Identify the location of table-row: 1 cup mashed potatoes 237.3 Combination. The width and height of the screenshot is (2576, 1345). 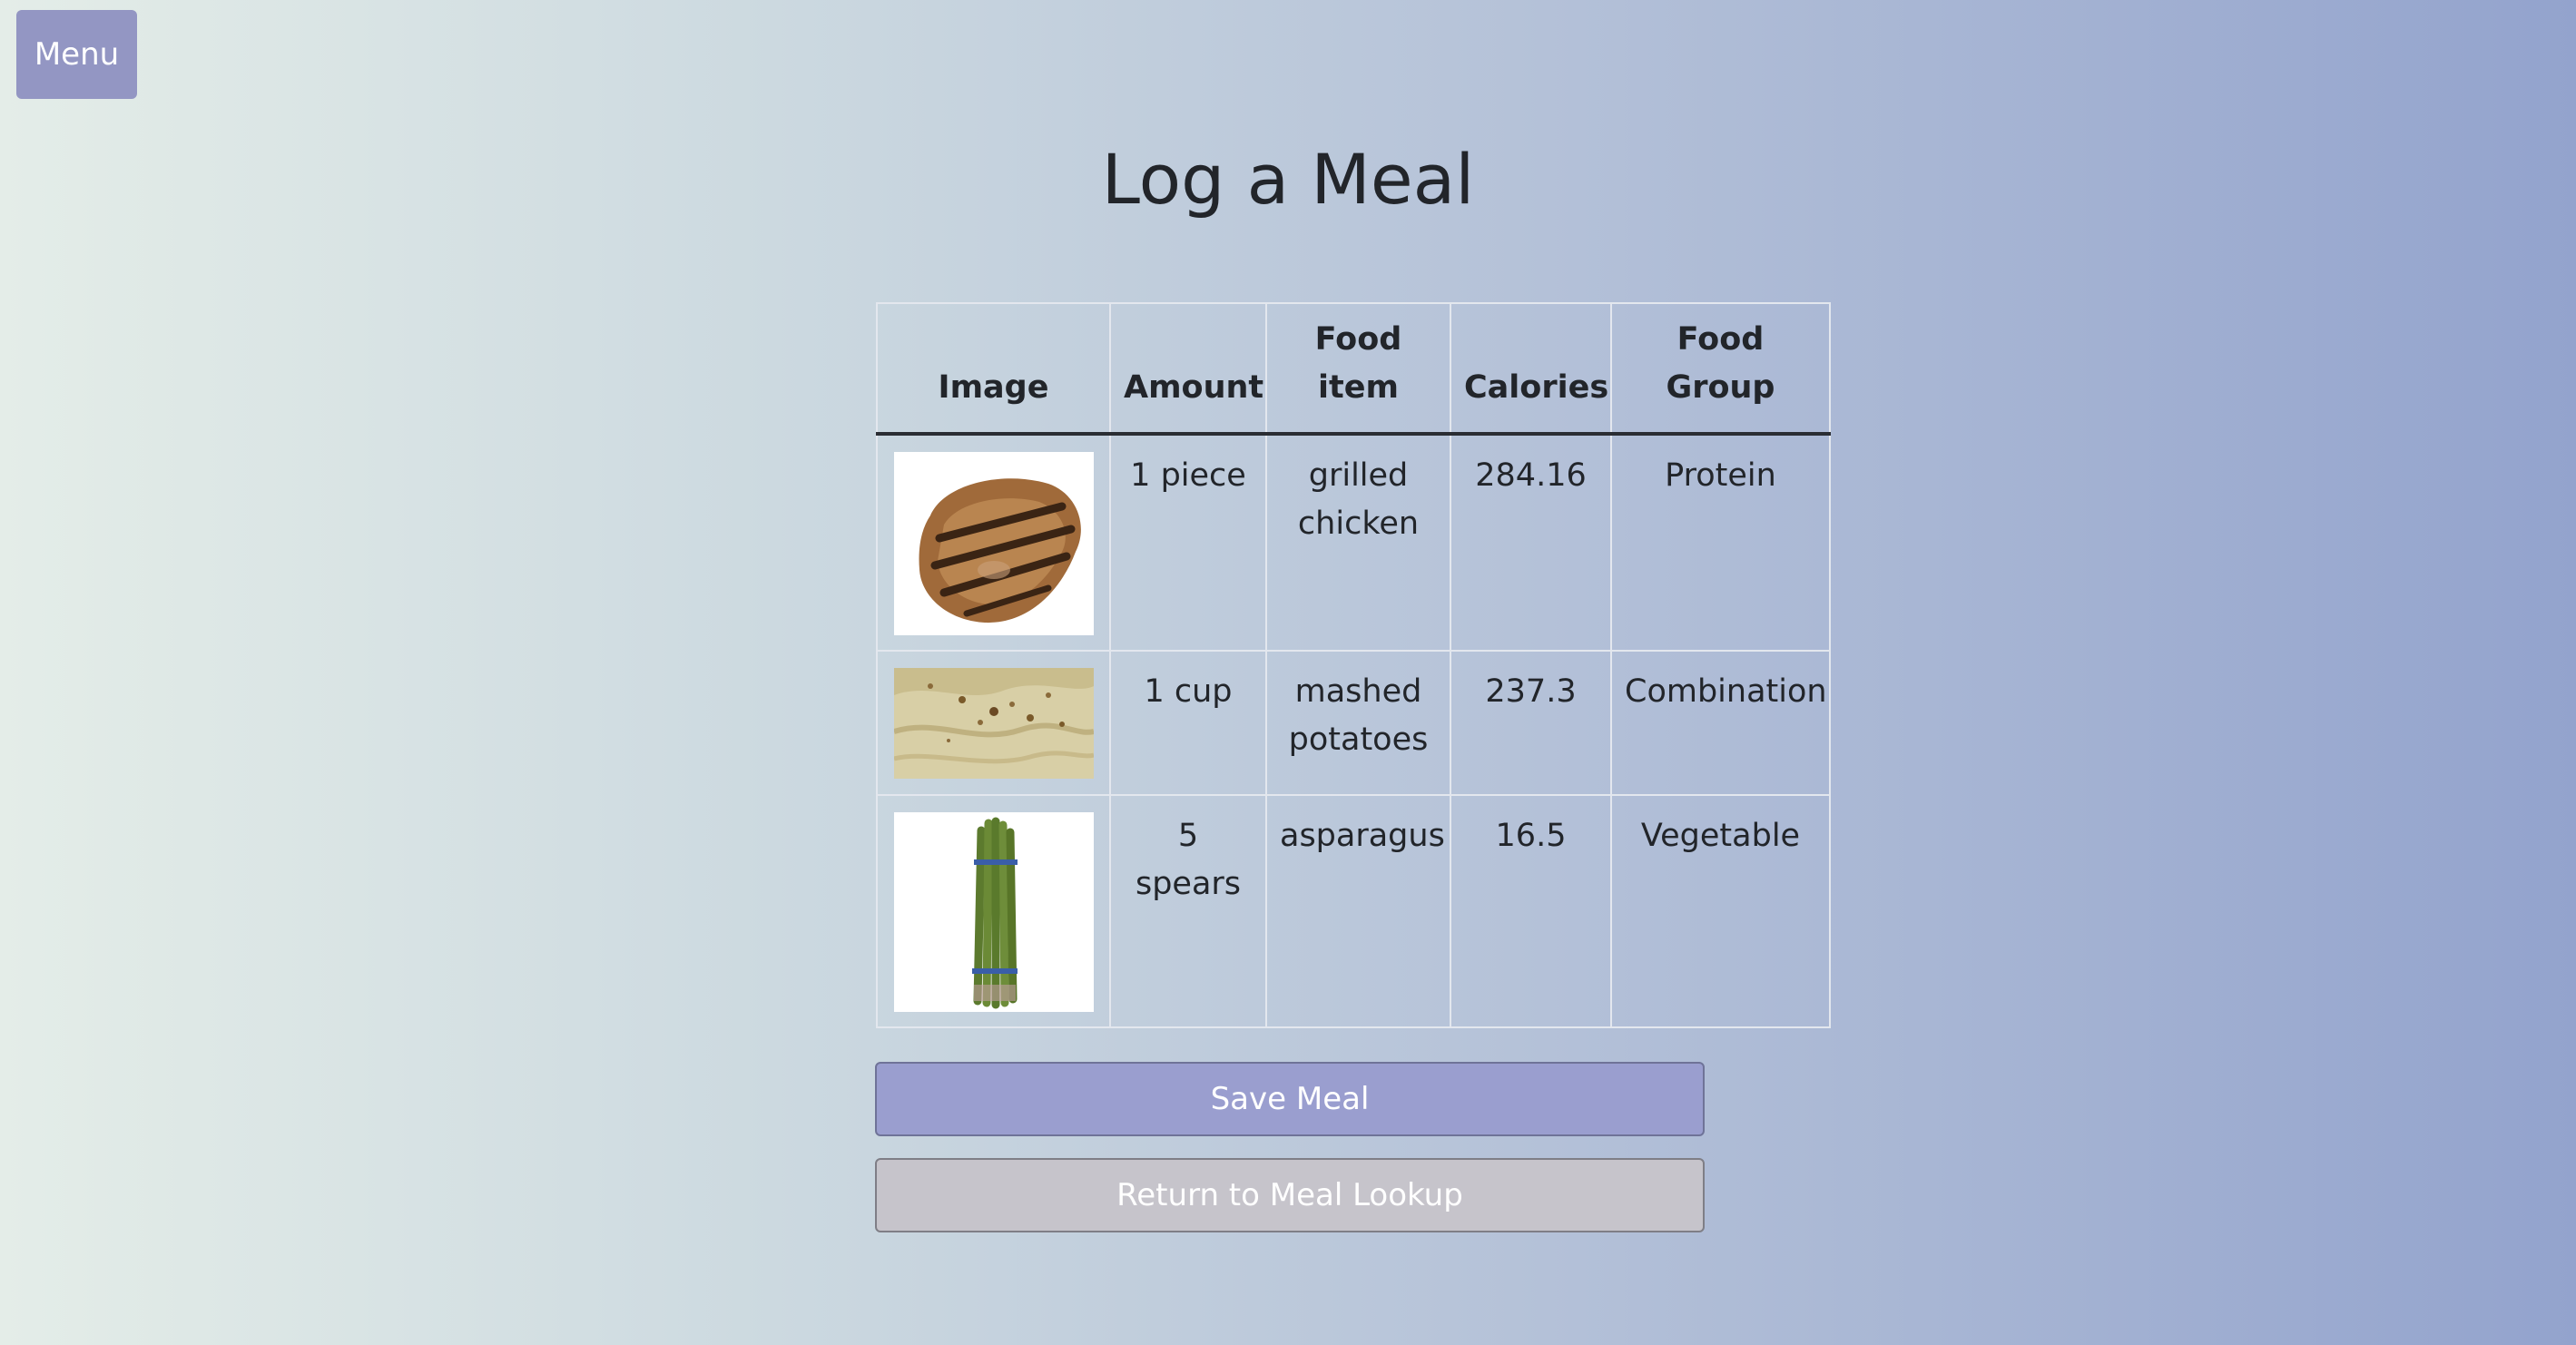
(1353, 723).